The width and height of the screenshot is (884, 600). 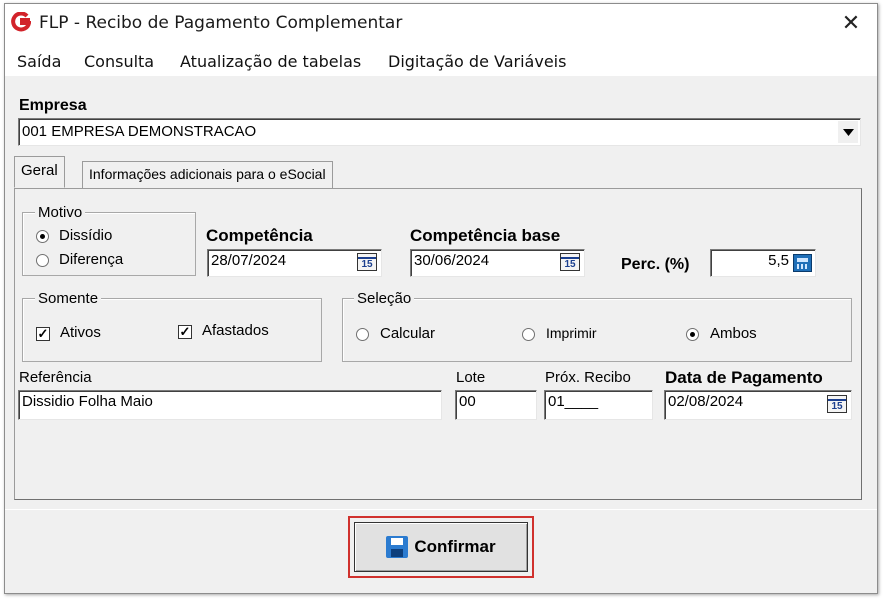 What do you see at coordinates (80, 332) in the screenshot?
I see `checkbox-ativos-label: Ativos` at bounding box center [80, 332].